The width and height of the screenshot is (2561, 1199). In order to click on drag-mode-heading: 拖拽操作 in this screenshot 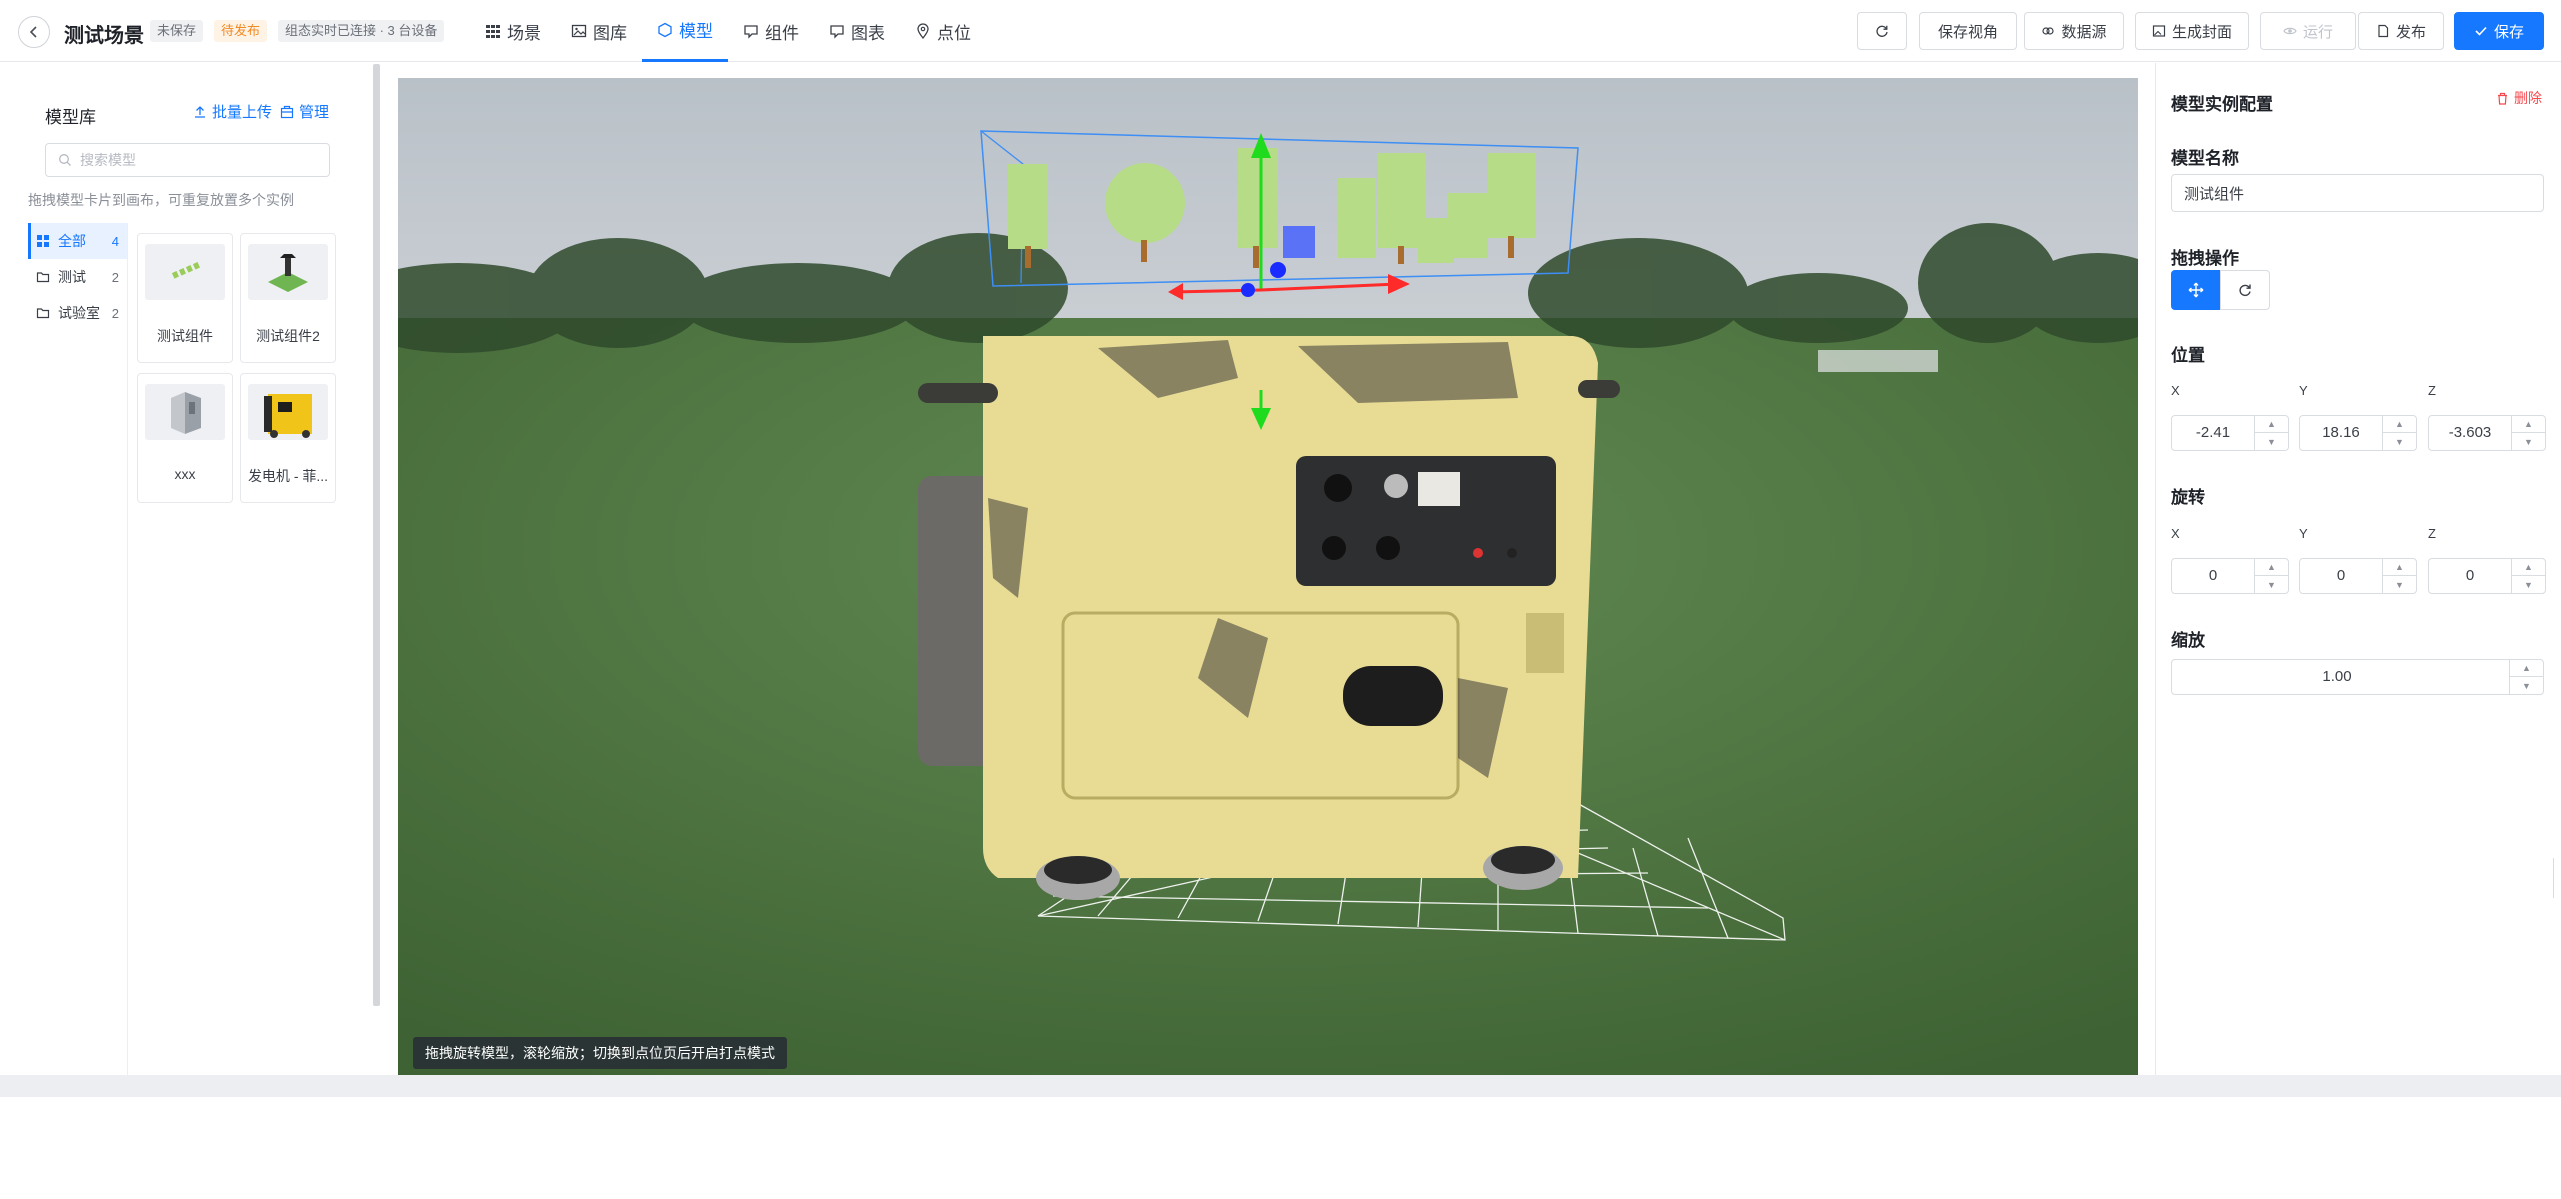, I will do `click(2205, 258)`.